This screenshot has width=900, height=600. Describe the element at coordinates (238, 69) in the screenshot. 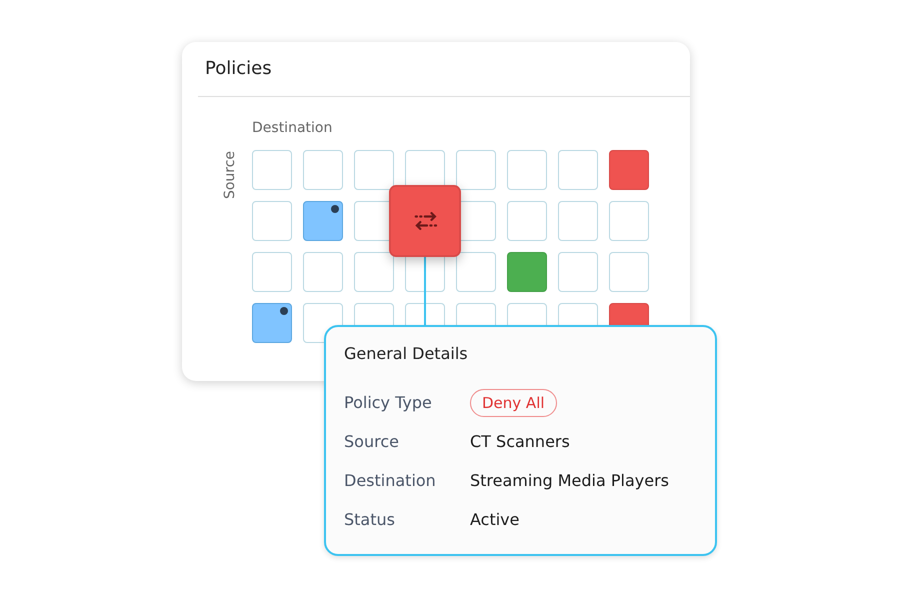

I see `card-title: Policies` at that location.